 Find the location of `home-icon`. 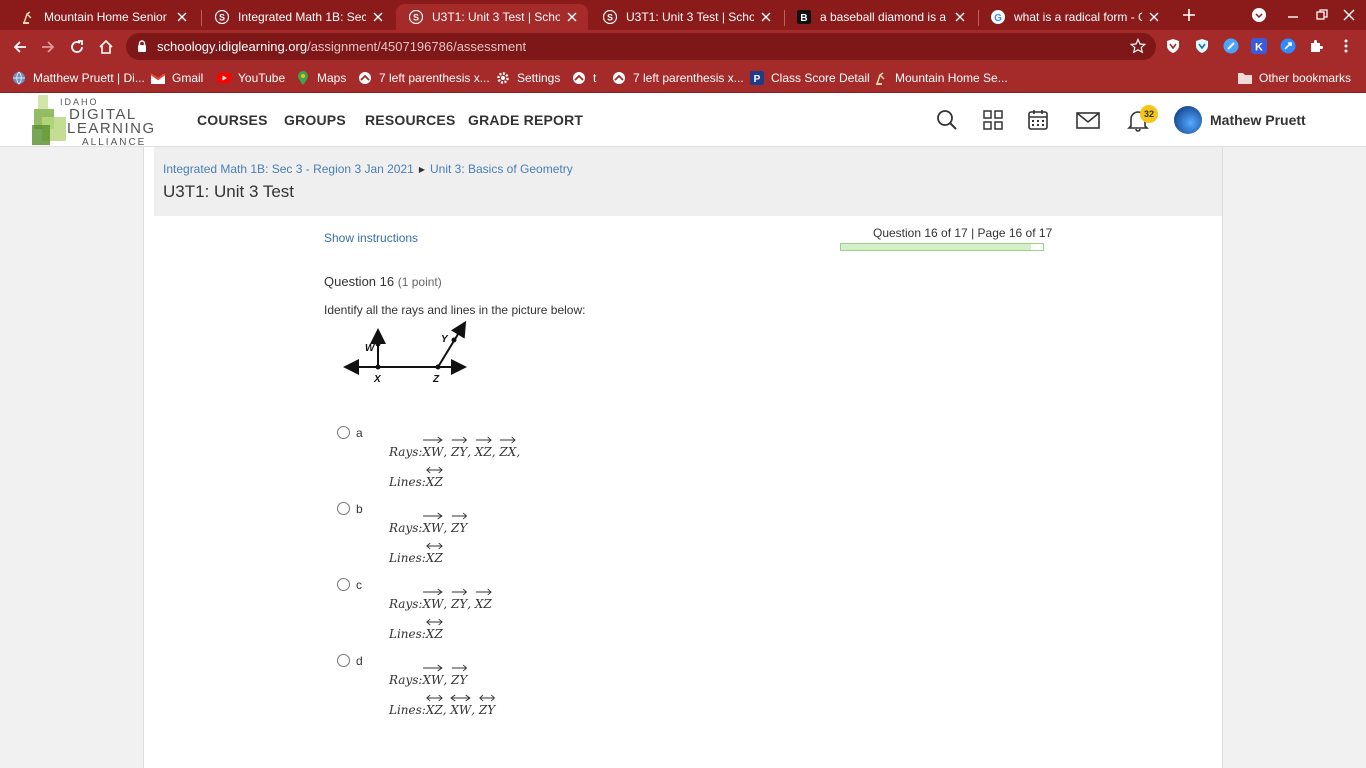

home-icon is located at coordinates (106, 47).